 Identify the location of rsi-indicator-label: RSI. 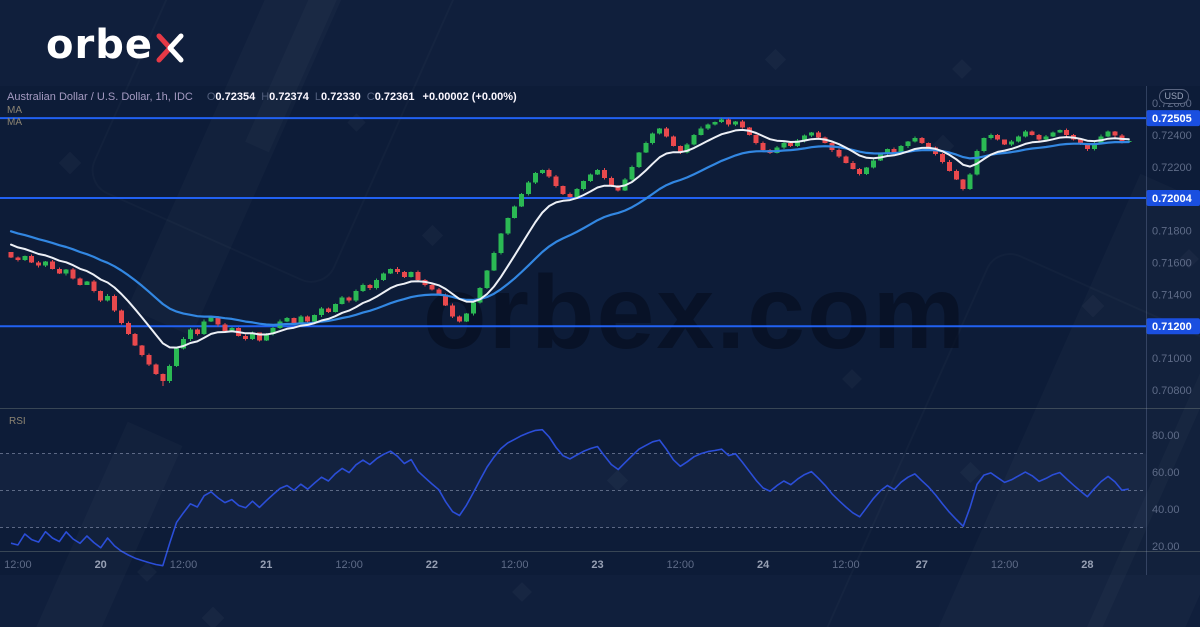
(17, 421).